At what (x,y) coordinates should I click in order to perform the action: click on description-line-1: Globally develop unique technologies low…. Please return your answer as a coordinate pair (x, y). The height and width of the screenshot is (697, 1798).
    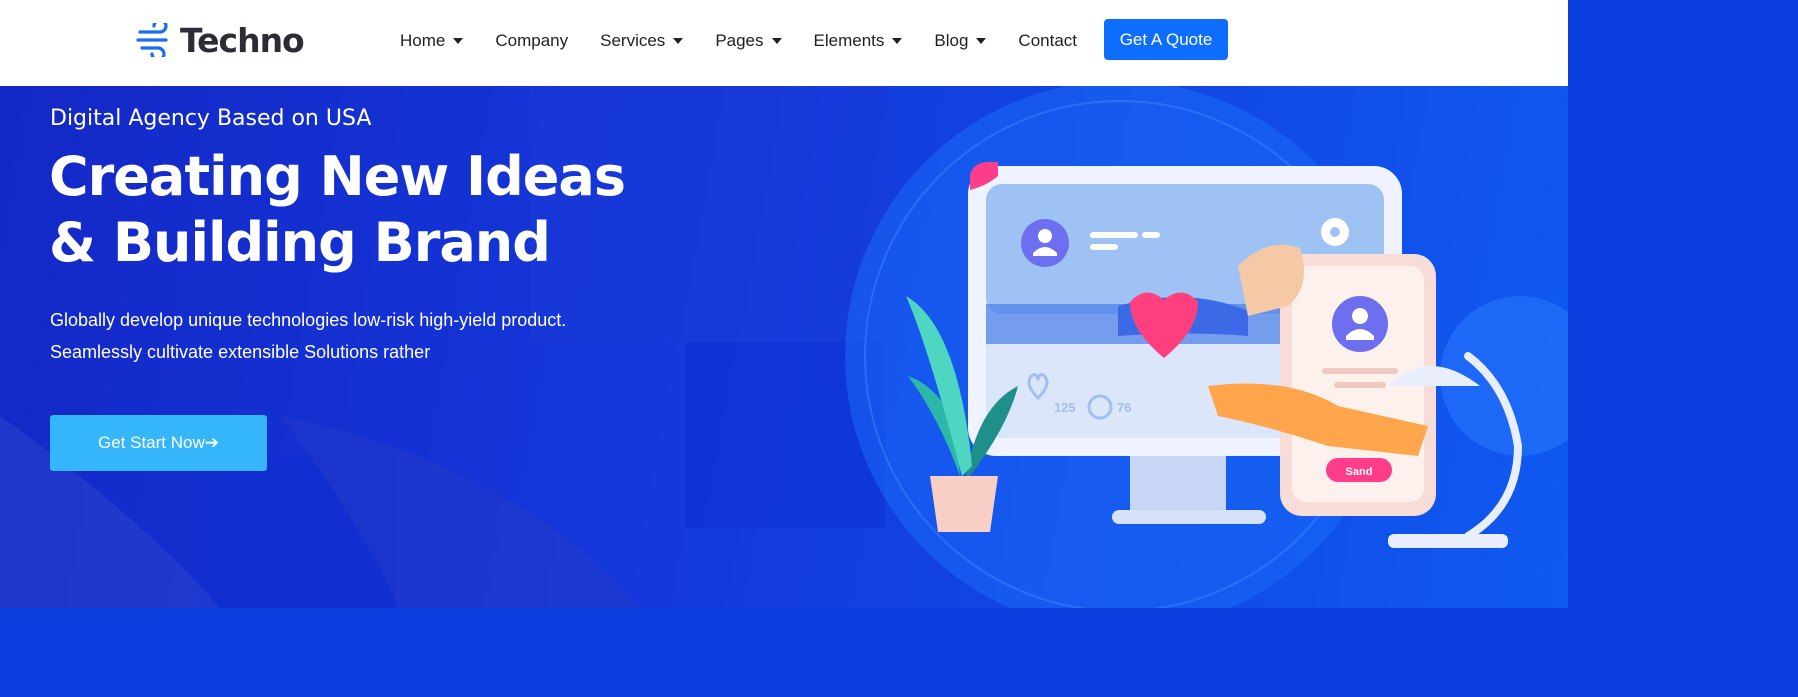
    Looking at the image, I should click on (308, 320).